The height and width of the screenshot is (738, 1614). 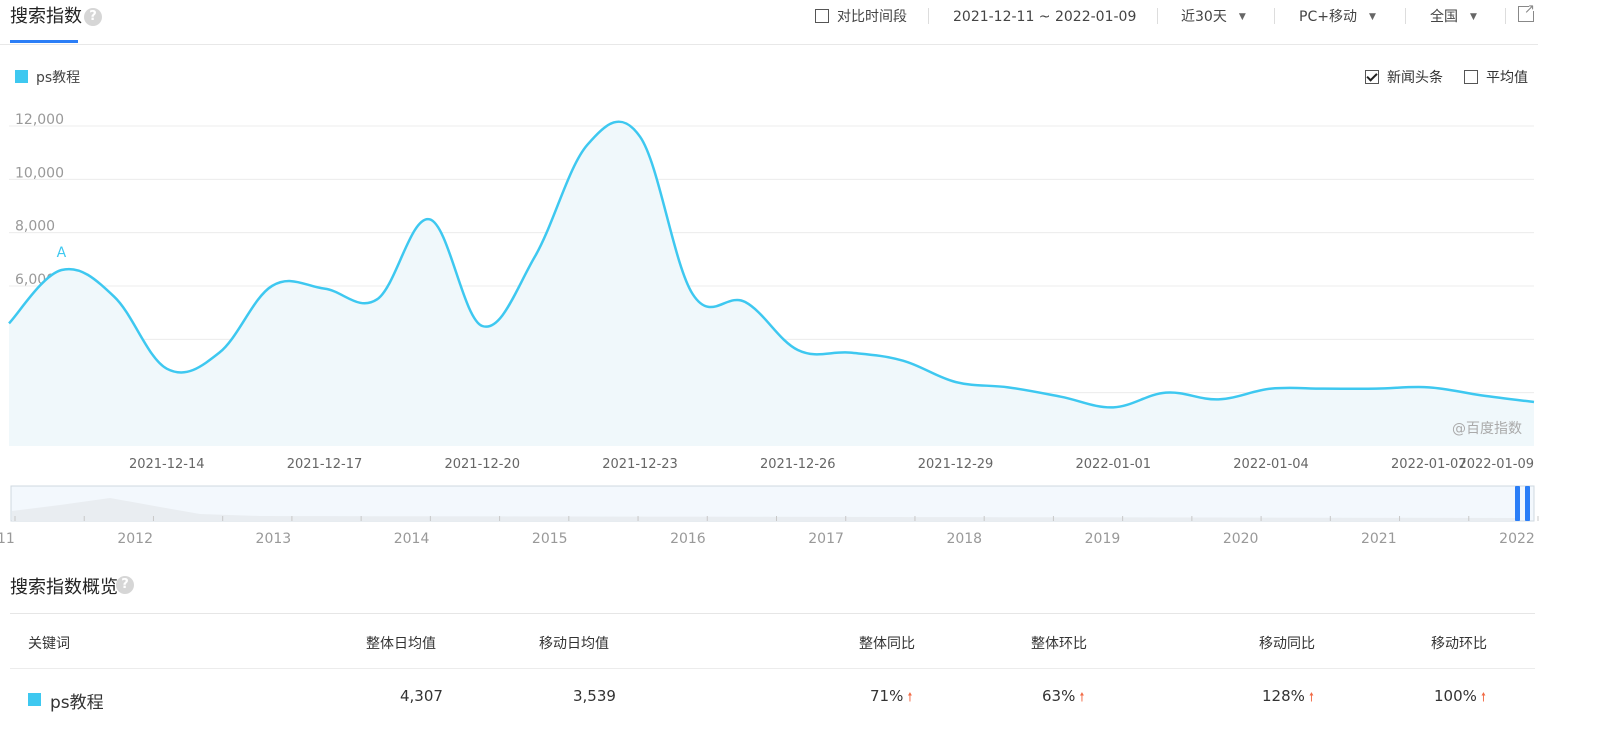 What do you see at coordinates (1059, 644) in the screenshot?
I see `col-overall-mom: 整体环比` at bounding box center [1059, 644].